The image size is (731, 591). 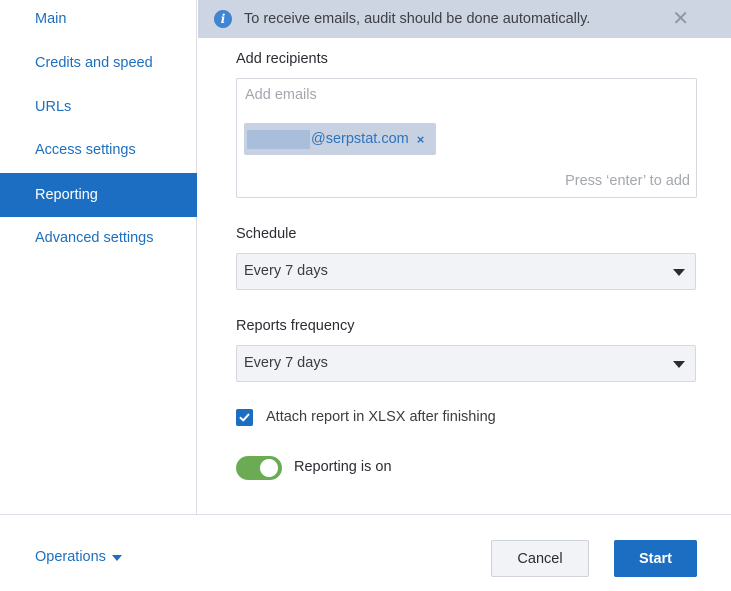 What do you see at coordinates (680, 19) in the screenshot?
I see `close-icon: ✕` at bounding box center [680, 19].